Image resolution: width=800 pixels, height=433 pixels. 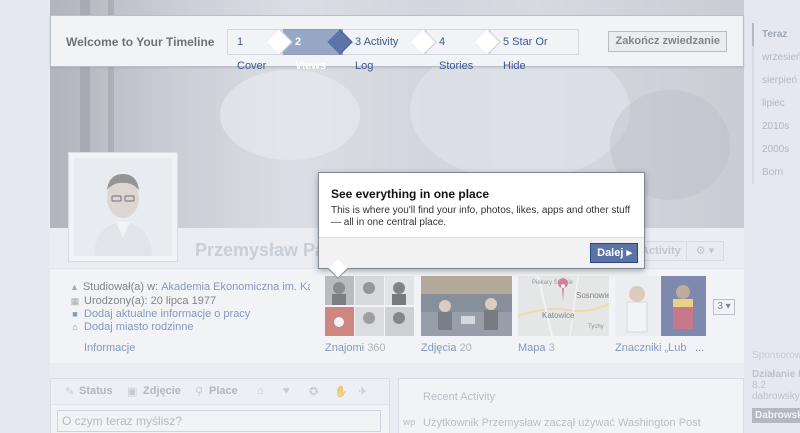 I want to click on thumb-icon: ✋, so click(x=341, y=391).